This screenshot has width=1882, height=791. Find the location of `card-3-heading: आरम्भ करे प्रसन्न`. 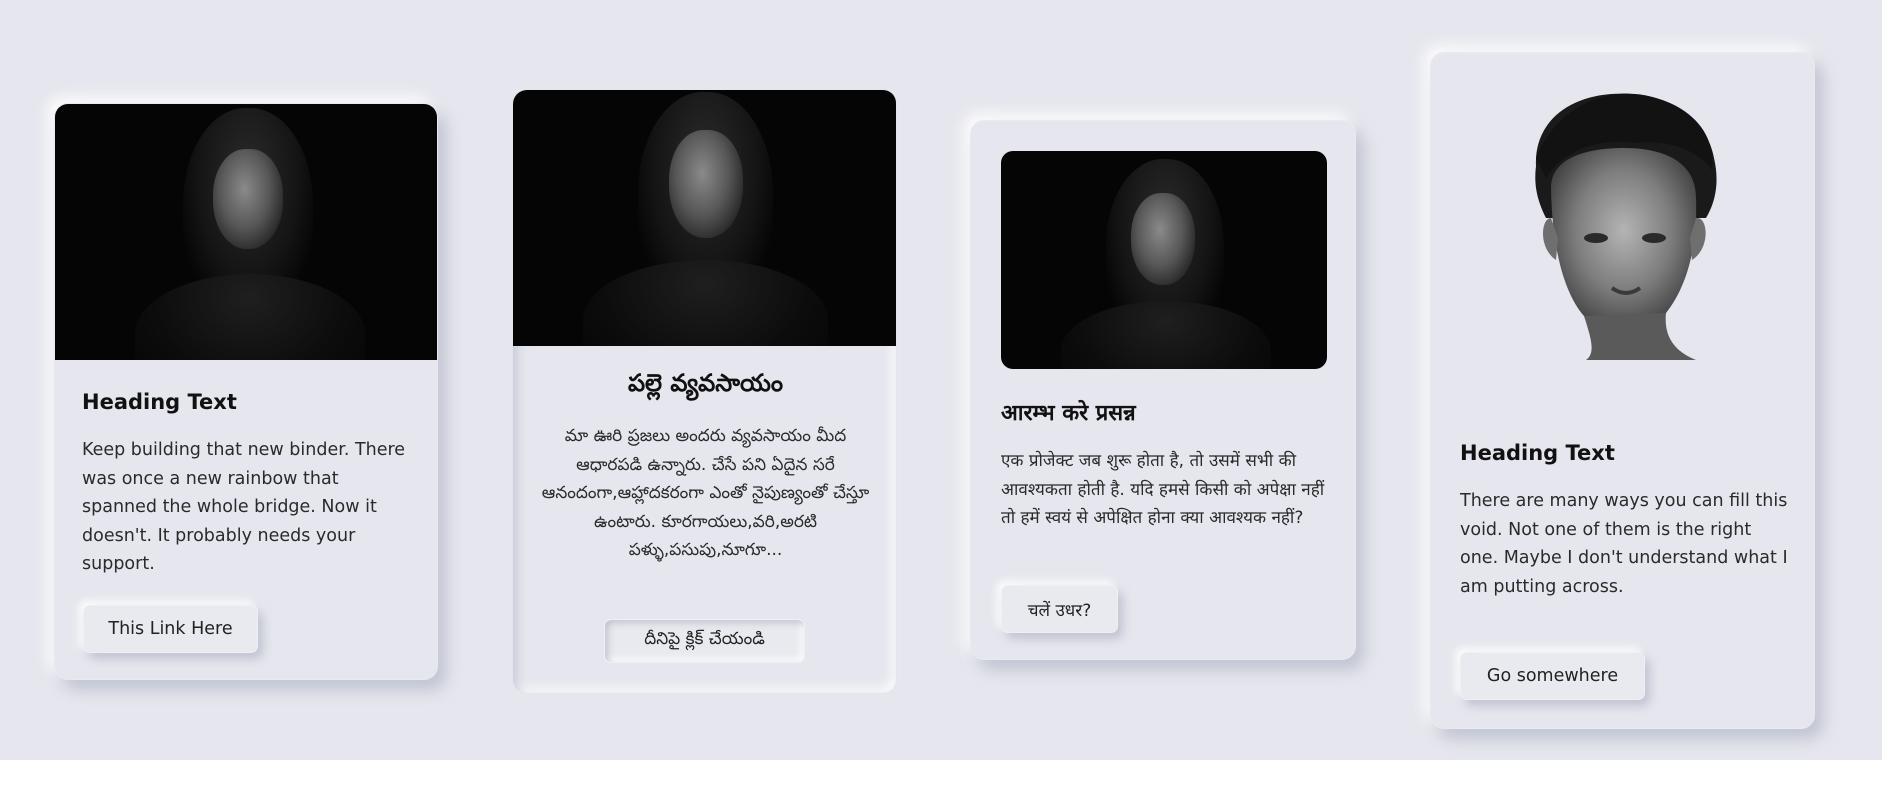

card-3-heading: आरम्भ करे प्रसन्न is located at coordinates (1068, 413).